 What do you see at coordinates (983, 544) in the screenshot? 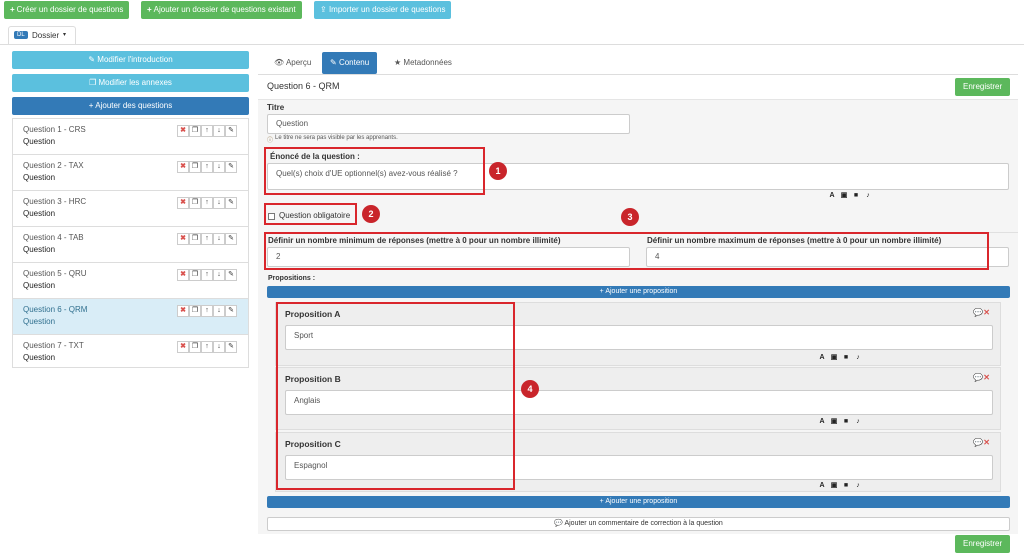
I see `save-button-bottom: Enregistrer` at bounding box center [983, 544].